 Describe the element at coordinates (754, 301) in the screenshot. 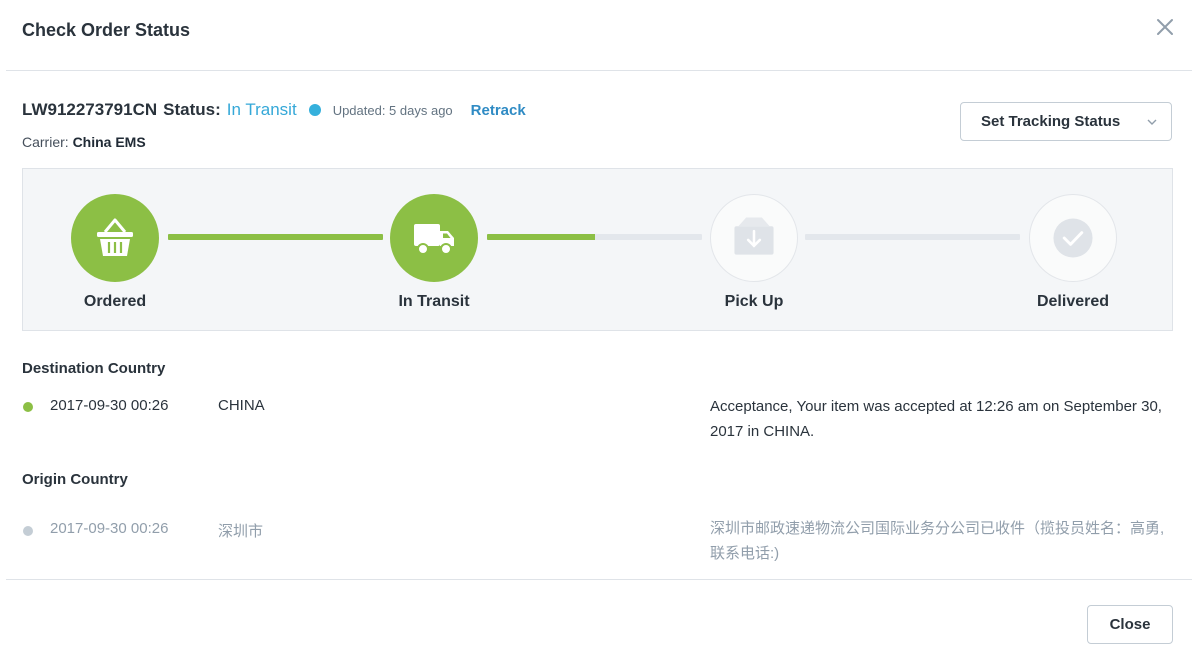

I see `step-label: Pick Up` at that location.